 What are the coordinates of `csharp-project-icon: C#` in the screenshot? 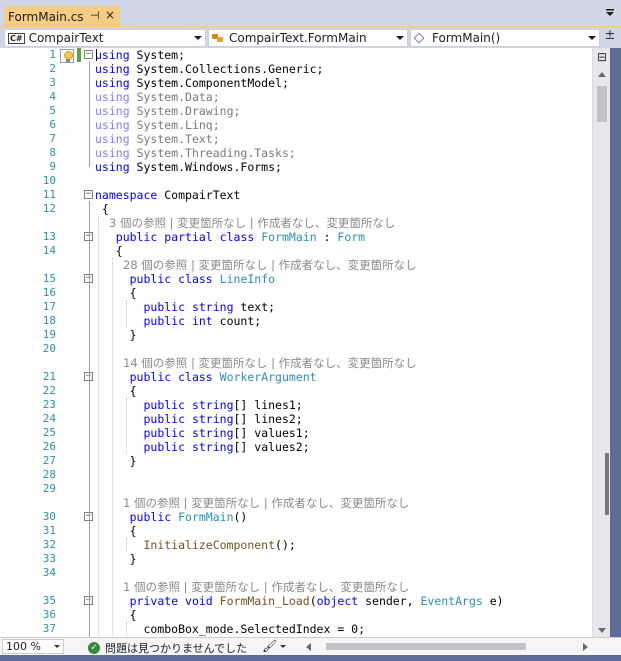 It's located at (16, 38).